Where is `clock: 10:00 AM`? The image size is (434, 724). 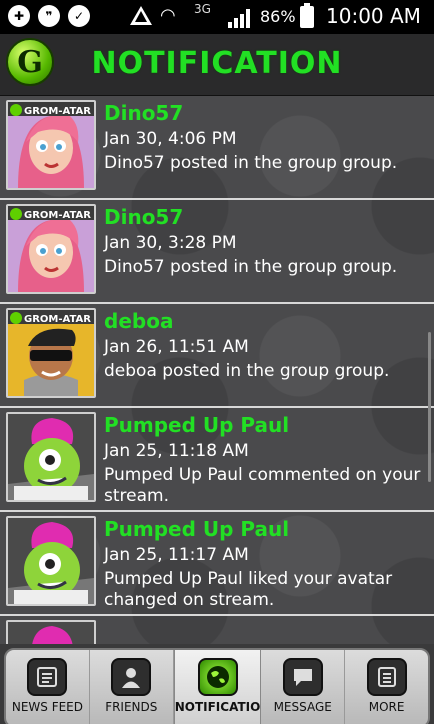
clock: 10:00 AM is located at coordinates (373, 16).